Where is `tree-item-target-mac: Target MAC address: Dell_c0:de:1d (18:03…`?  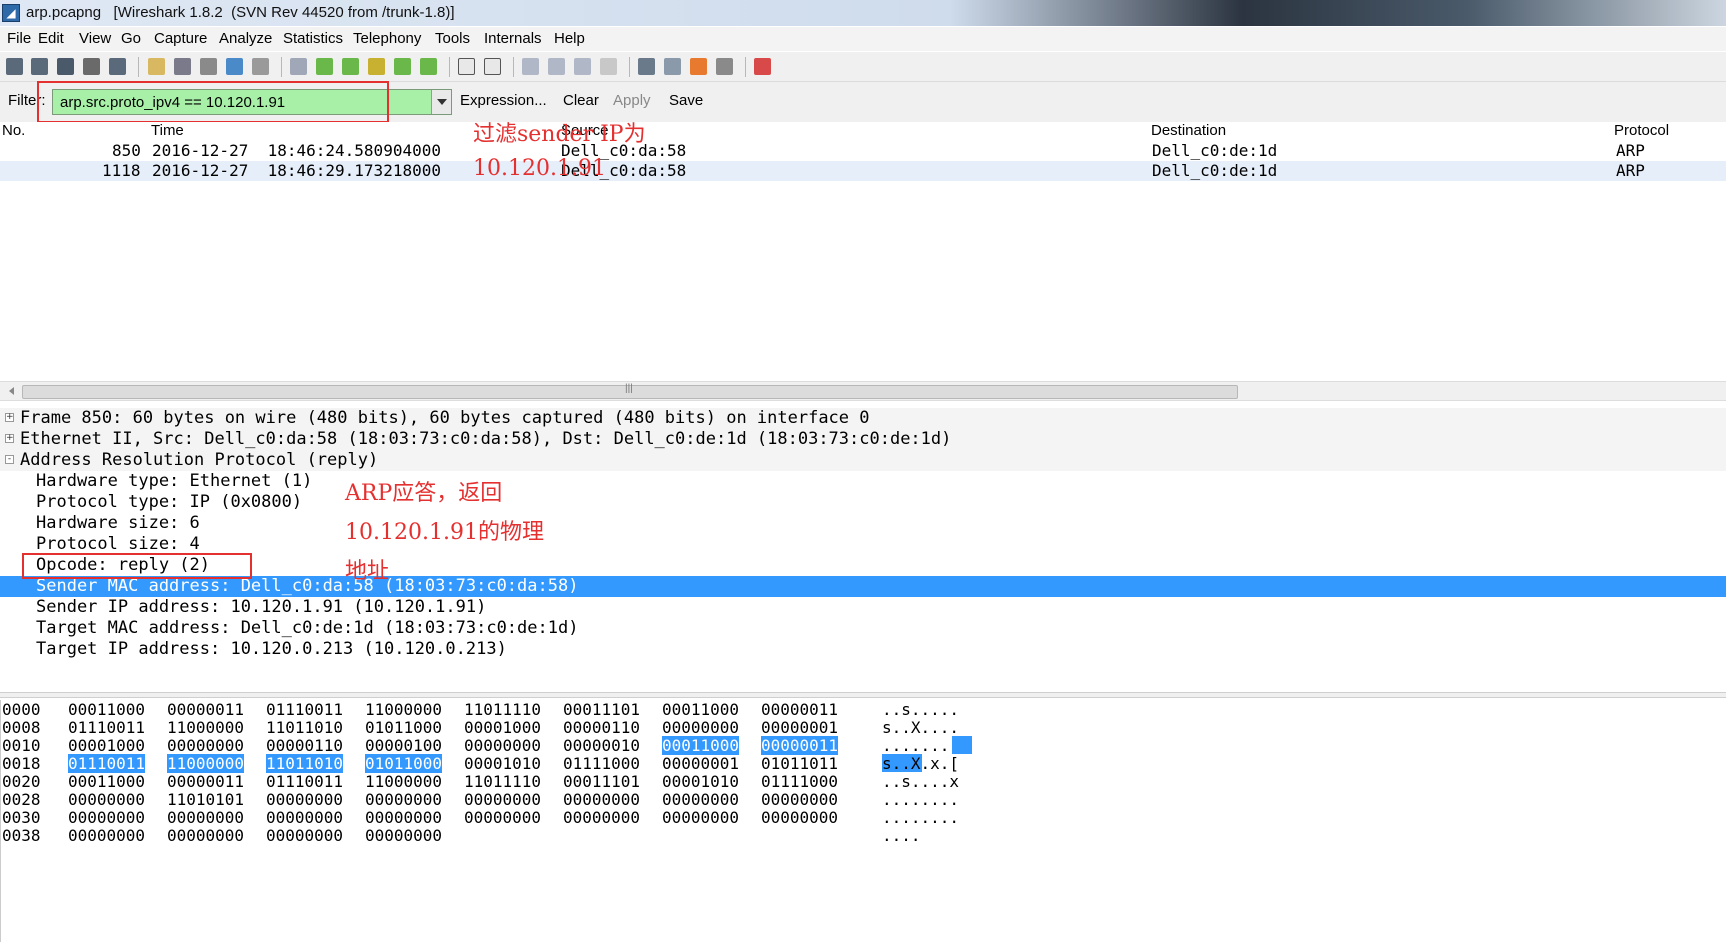 tree-item-target-mac: Target MAC address: Dell_c0:de:1d (18:03… is located at coordinates (863, 628).